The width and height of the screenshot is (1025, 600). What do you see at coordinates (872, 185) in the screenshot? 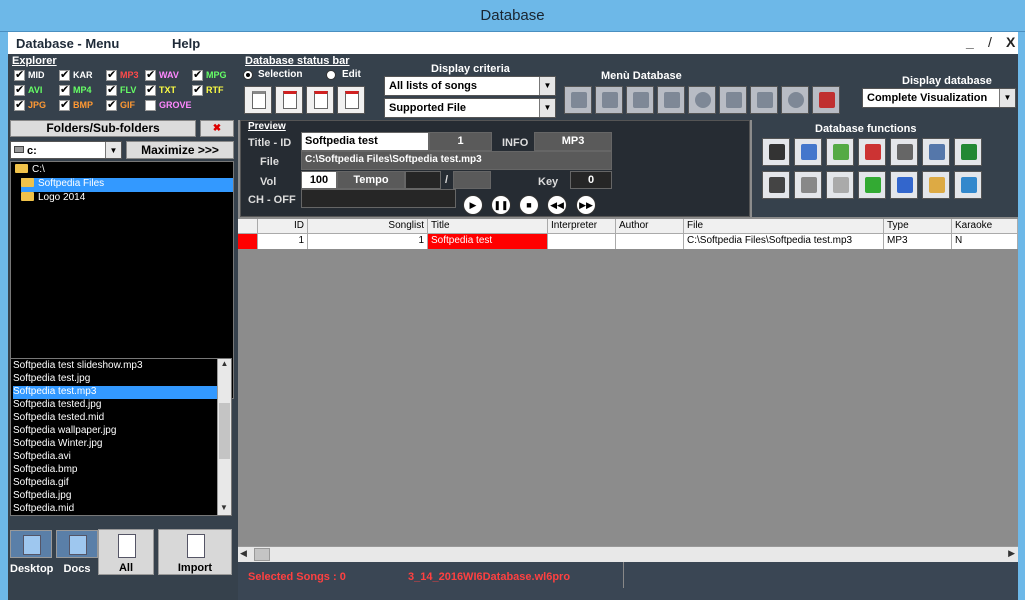
I see `chart-icon` at bounding box center [872, 185].